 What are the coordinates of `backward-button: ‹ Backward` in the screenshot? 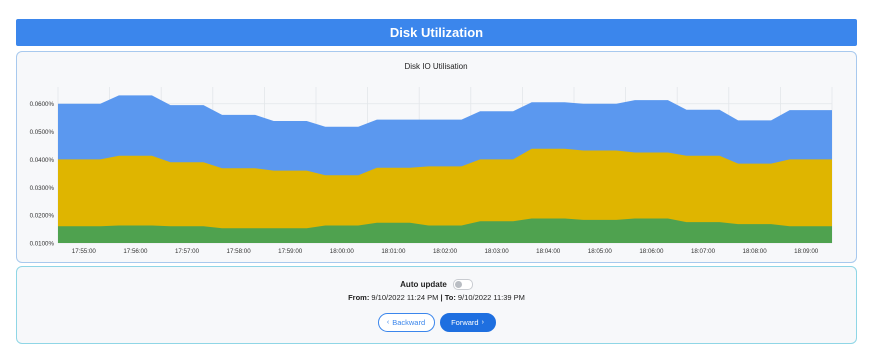 It's located at (406, 322).